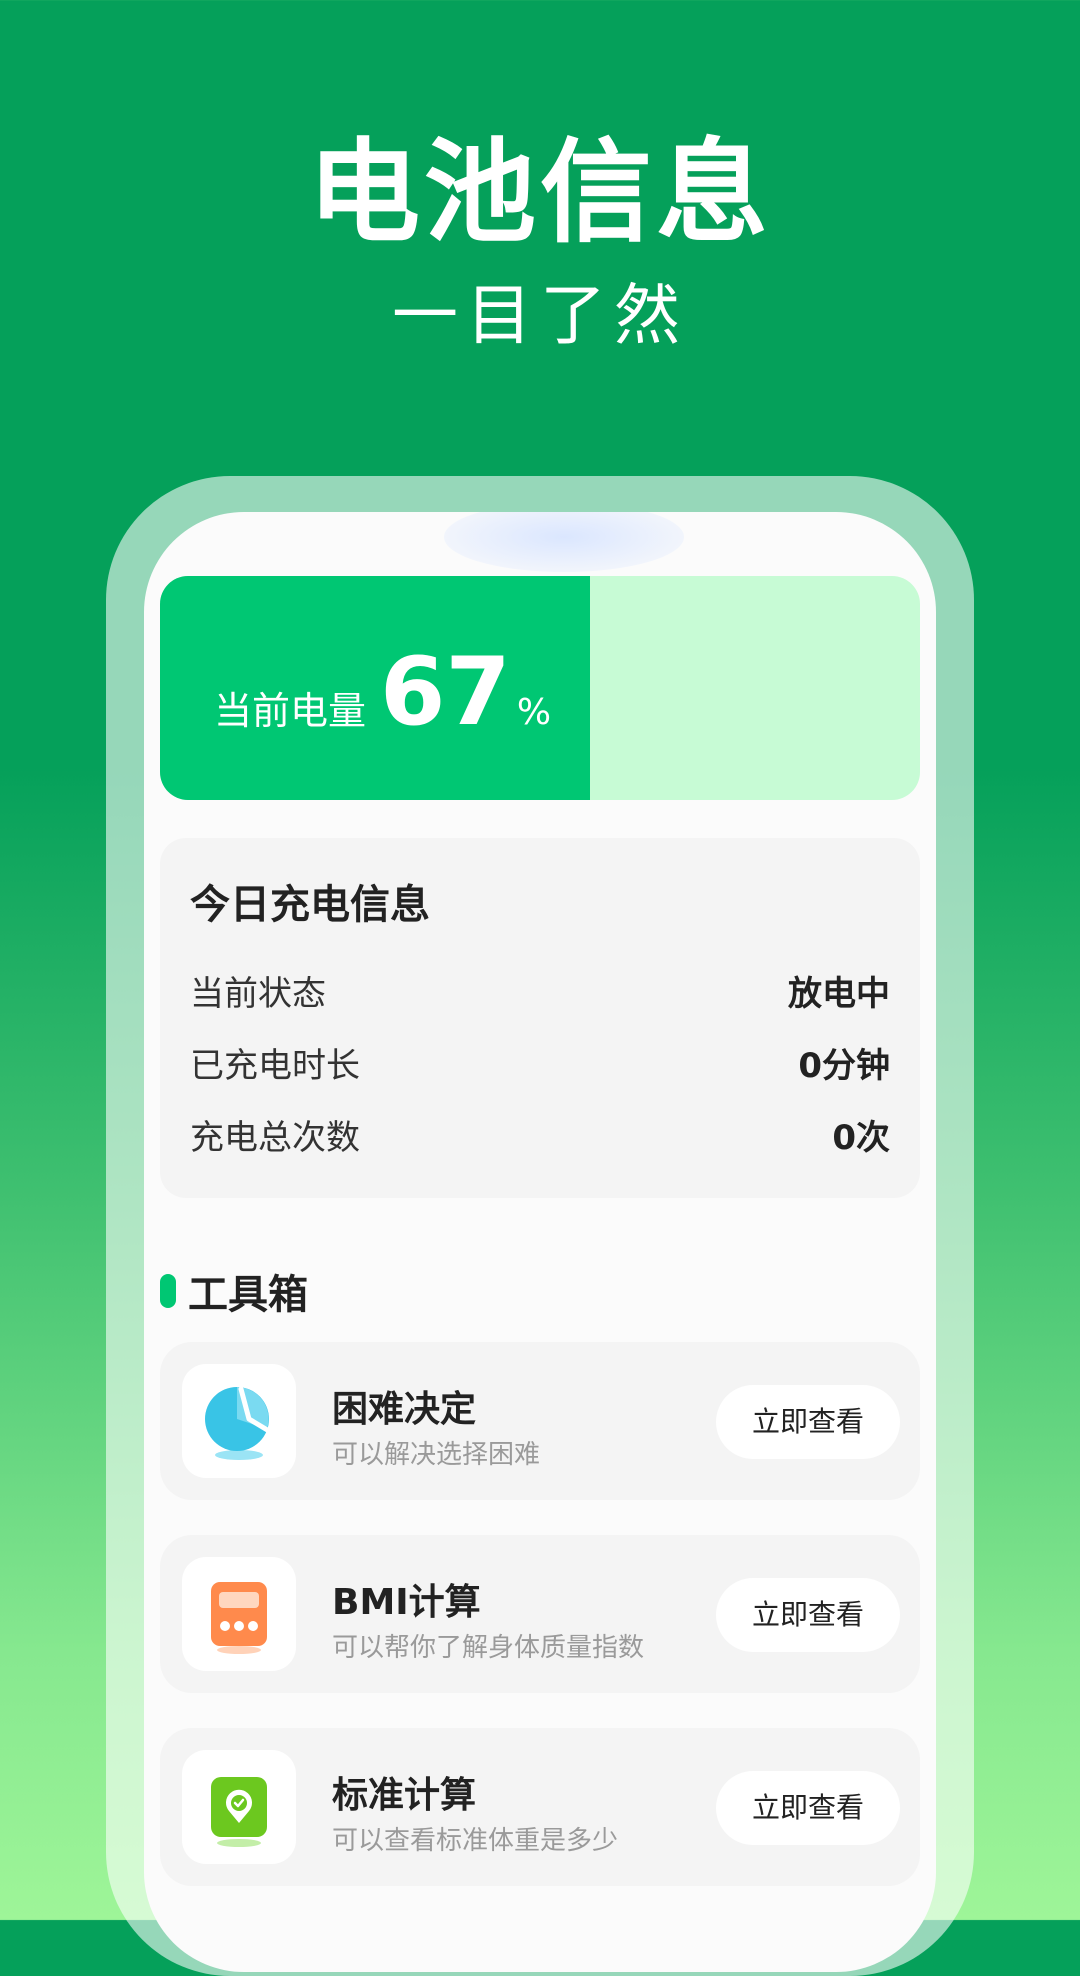 This screenshot has height=1976, width=1080. Describe the element at coordinates (445, 692) in the screenshot. I see `battery-percentage: 67` at that location.